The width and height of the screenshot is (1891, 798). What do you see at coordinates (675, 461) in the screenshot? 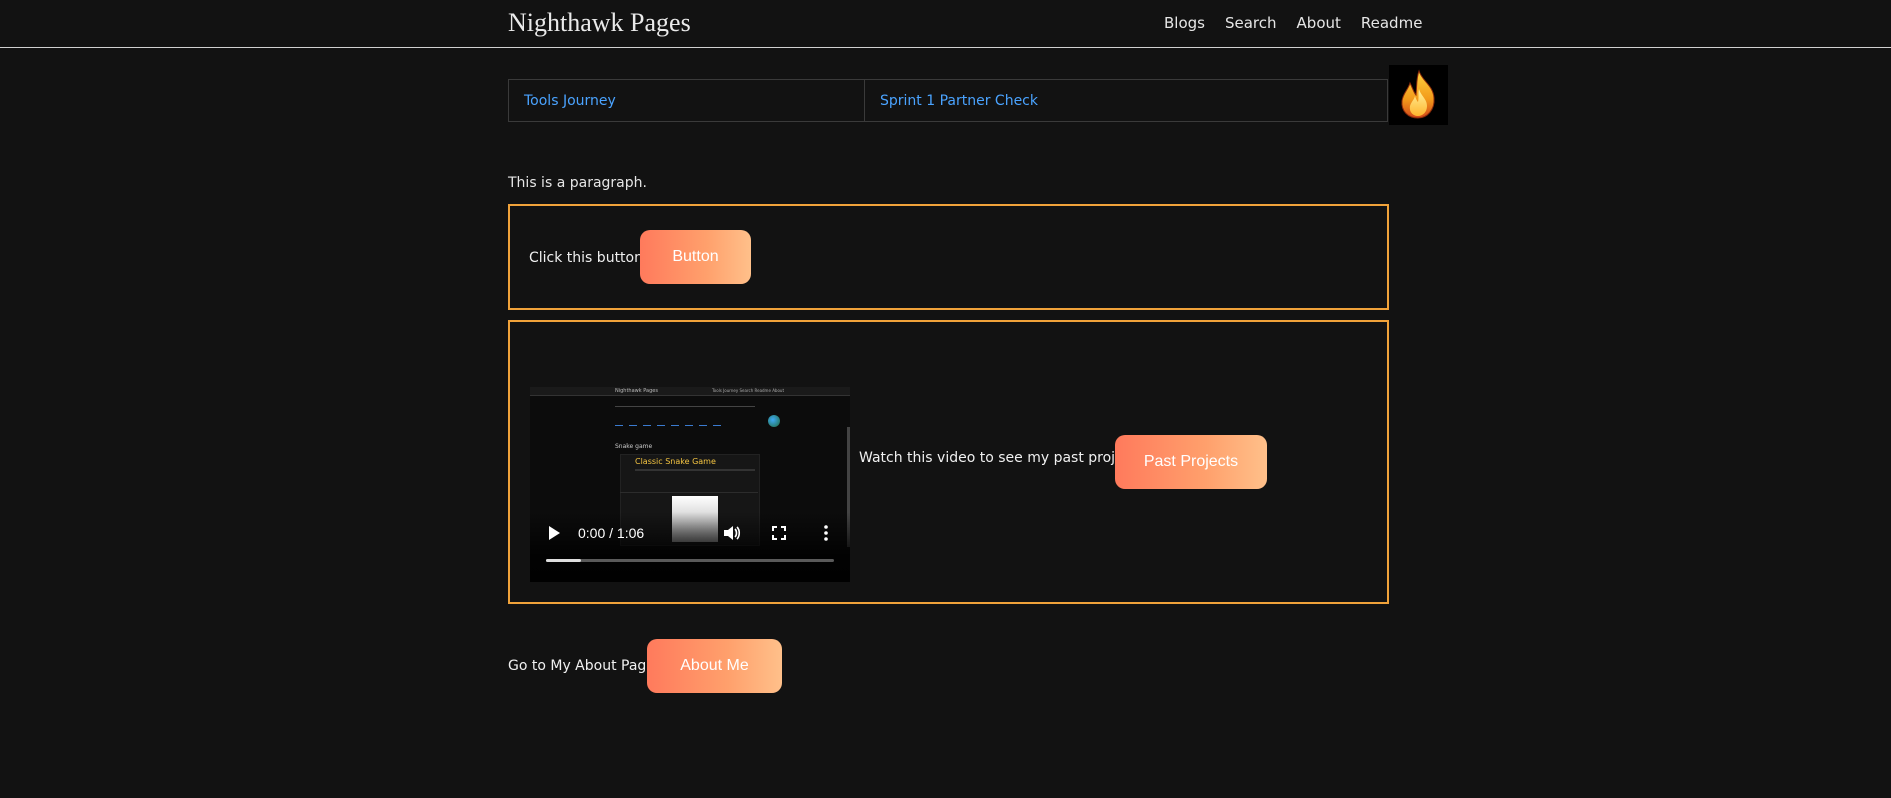
I see `video-thumb-card-title: Classic Snake Game` at bounding box center [675, 461].